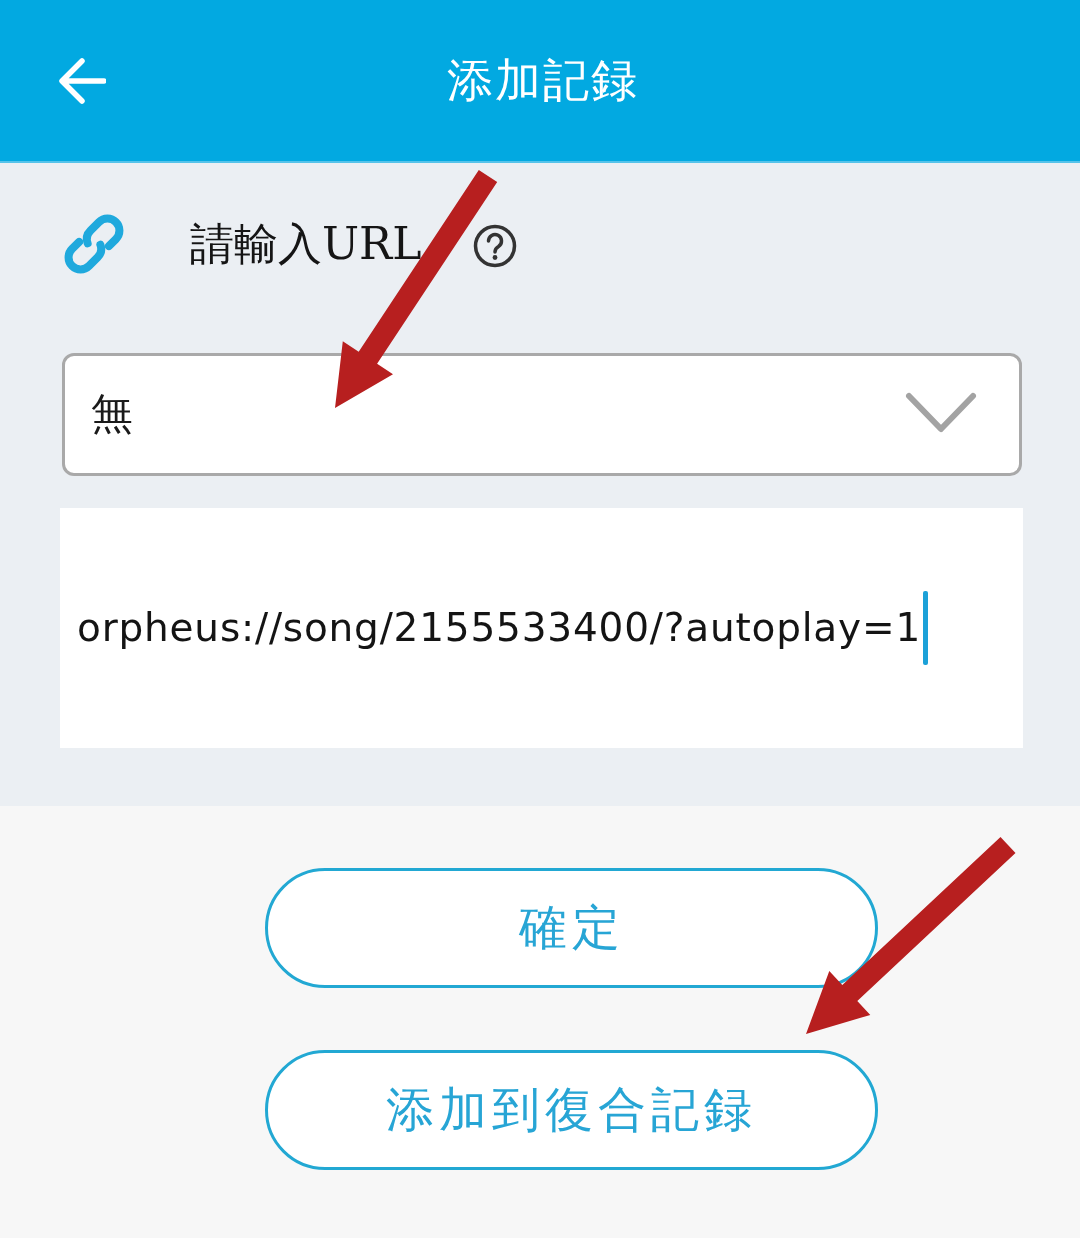  Describe the element at coordinates (306, 244) in the screenshot. I see `url-prompt-label: 請輸入URL` at that location.